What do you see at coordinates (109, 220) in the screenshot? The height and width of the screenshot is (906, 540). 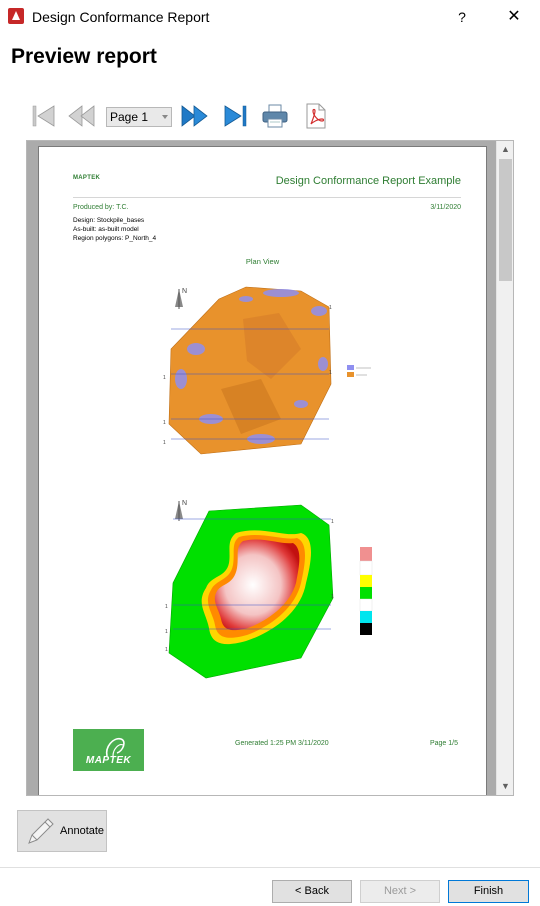 I see `design-info: Design: Stockpile_bases` at bounding box center [109, 220].